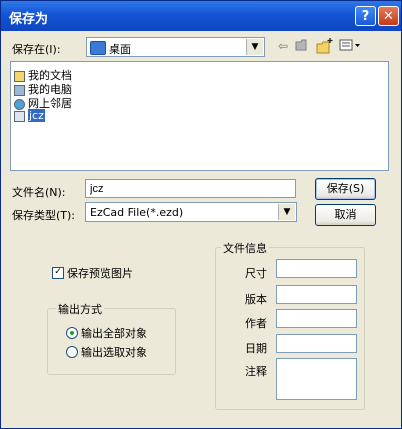 The image size is (402, 429). Describe the element at coordinates (256, 299) in the screenshot. I see `version-label: 版本` at that location.